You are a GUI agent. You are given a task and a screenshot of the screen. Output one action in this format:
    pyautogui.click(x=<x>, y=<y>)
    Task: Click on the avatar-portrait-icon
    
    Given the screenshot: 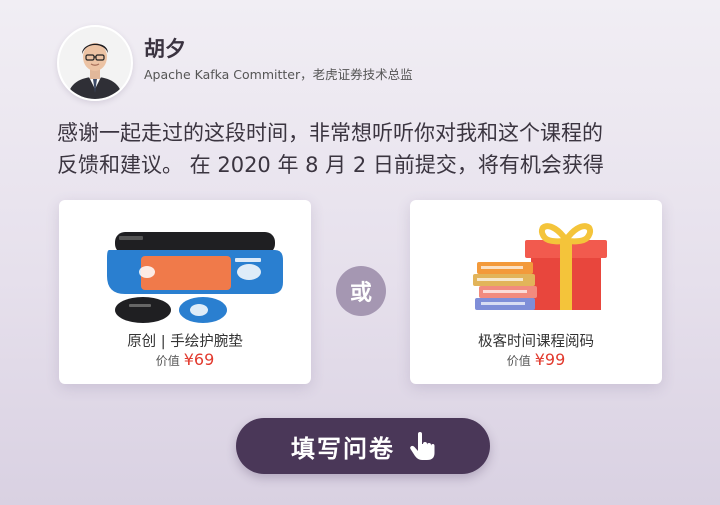 What is the action you would take?
    pyautogui.click(x=95, y=63)
    